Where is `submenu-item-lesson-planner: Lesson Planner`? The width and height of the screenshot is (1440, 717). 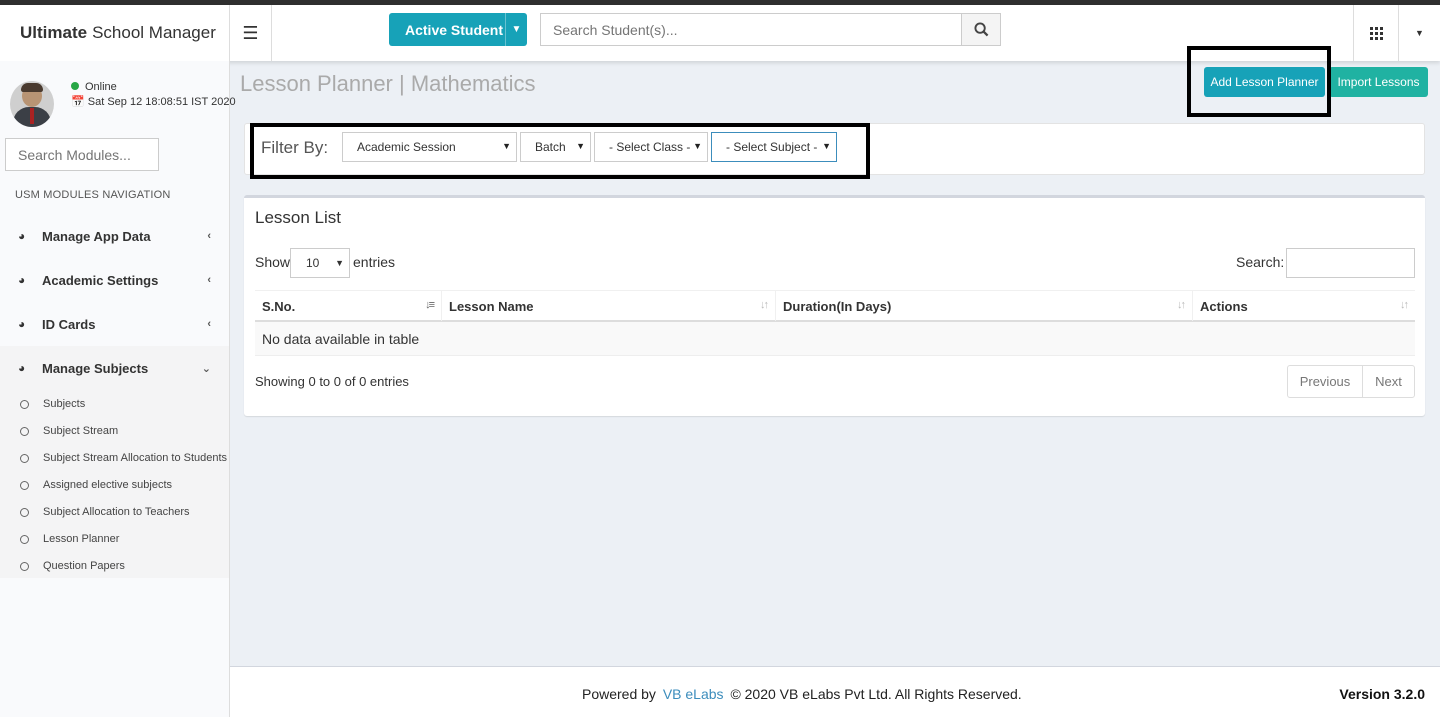 submenu-item-lesson-planner: Lesson Planner is located at coordinates (124, 539).